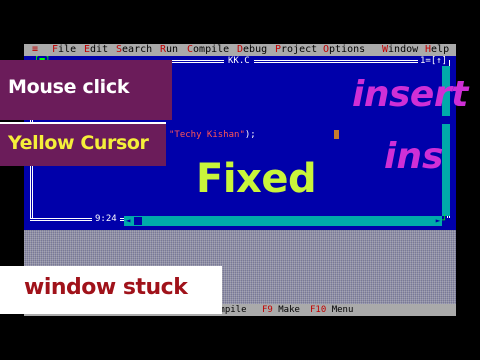 This screenshot has height=360, width=480. What do you see at coordinates (252, 50) in the screenshot?
I see `menu-debug: Debug` at bounding box center [252, 50].